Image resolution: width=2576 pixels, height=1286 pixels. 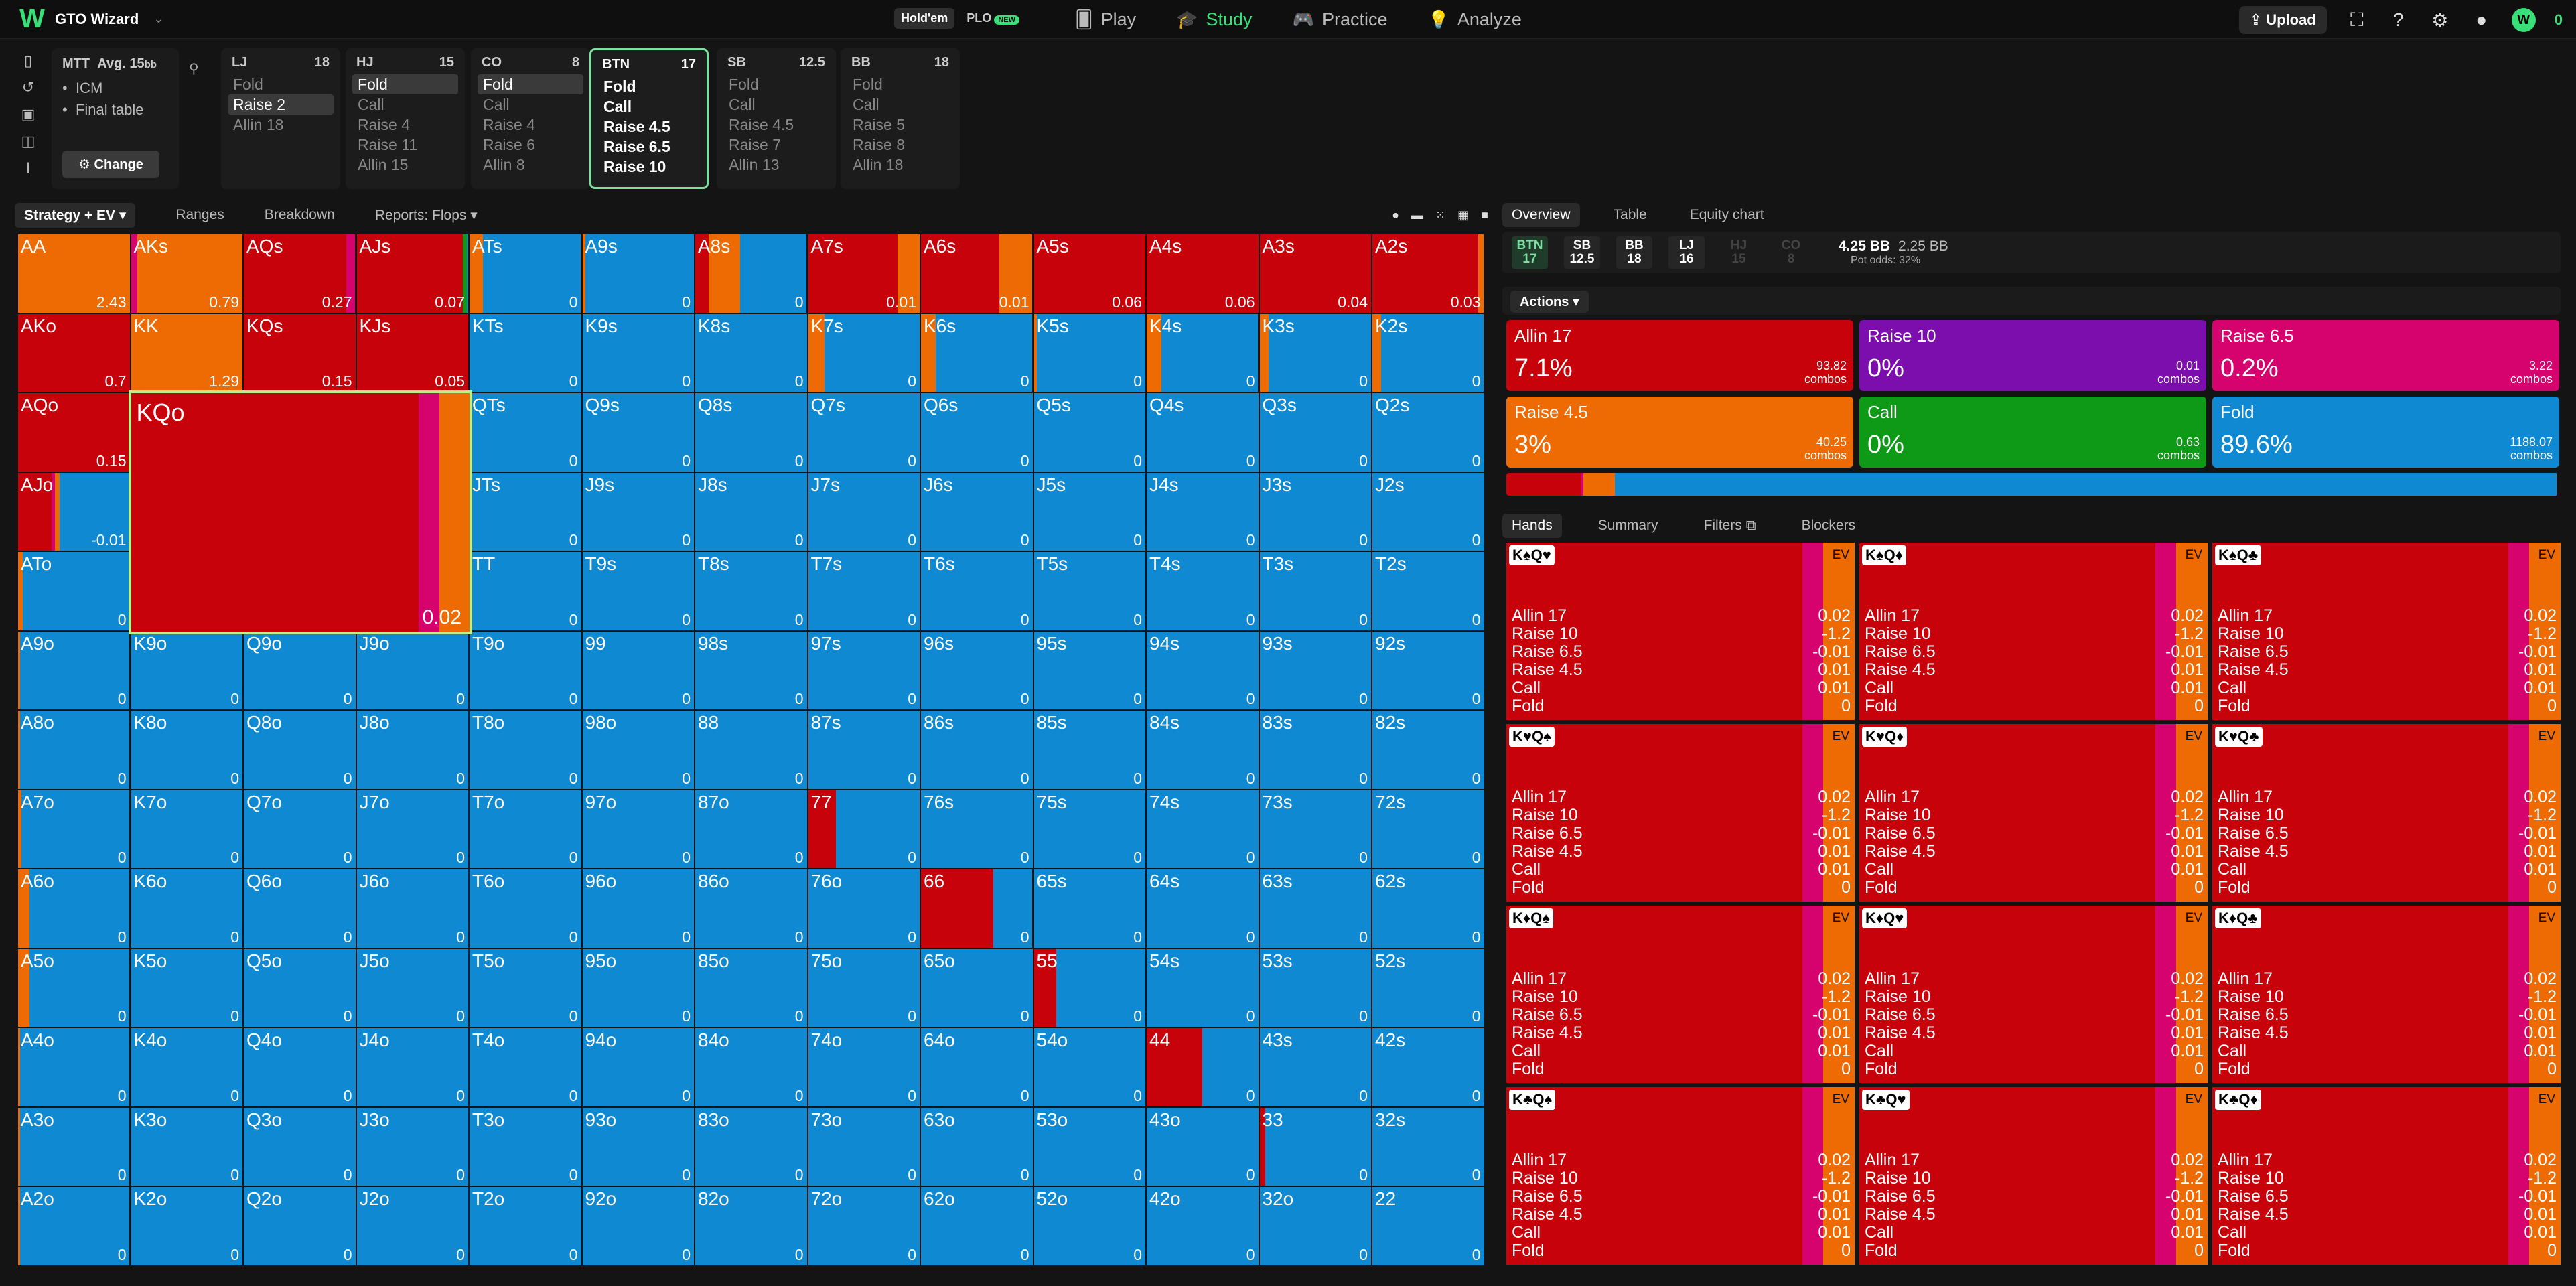 I want to click on hand-cell: 33 0, so click(x=1315, y=1147).